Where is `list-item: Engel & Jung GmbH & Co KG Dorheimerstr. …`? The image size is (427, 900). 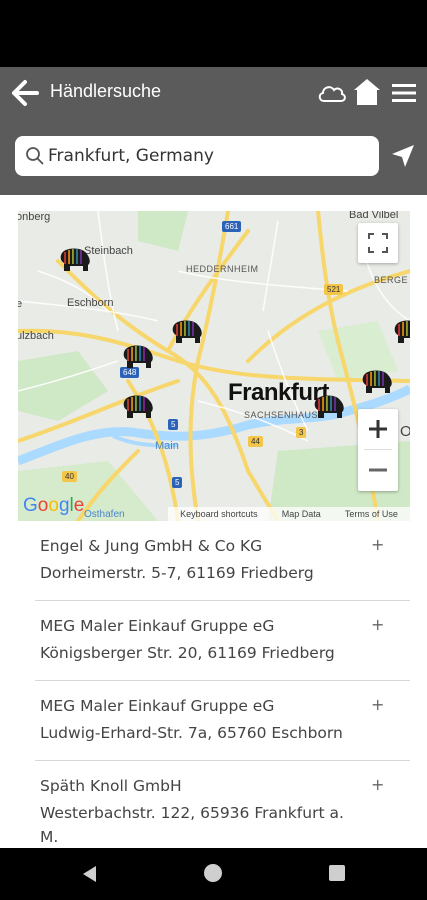
list-item: Engel & Jung GmbH & Co KG Dorheimerstr. … is located at coordinates (222, 561).